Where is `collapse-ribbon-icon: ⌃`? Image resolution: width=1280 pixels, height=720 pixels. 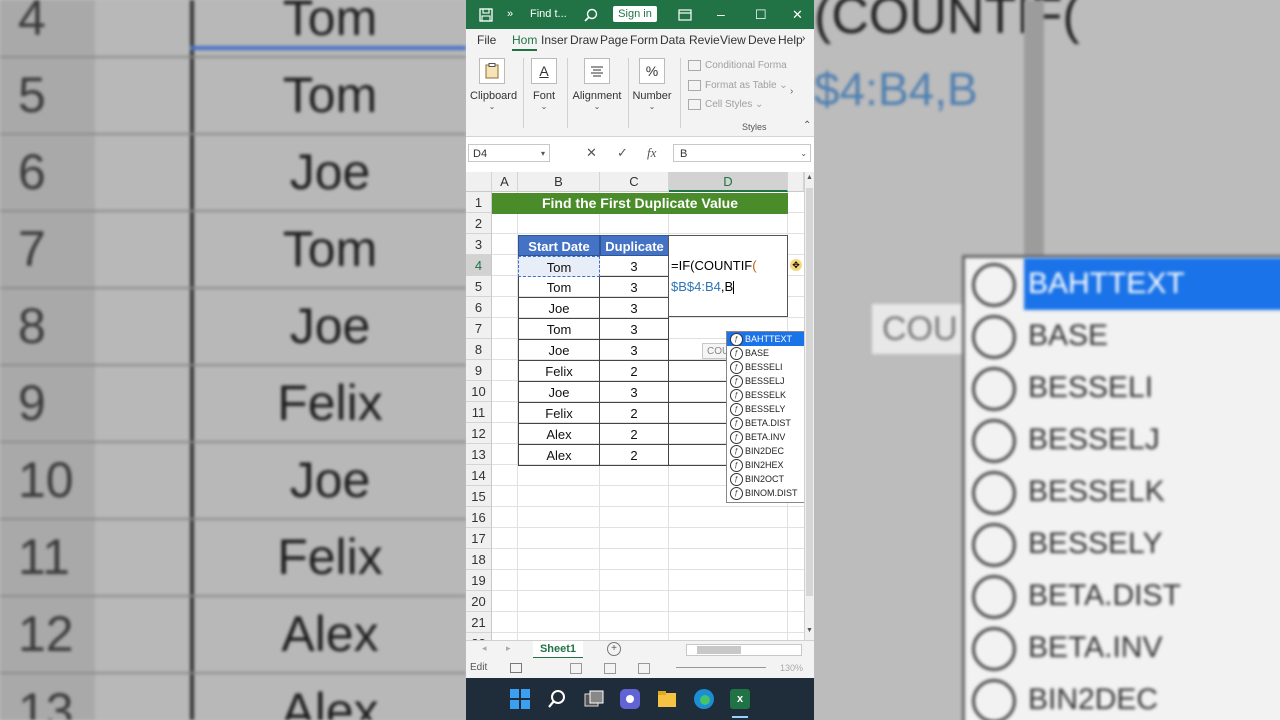 collapse-ribbon-icon: ⌃ is located at coordinates (807, 125).